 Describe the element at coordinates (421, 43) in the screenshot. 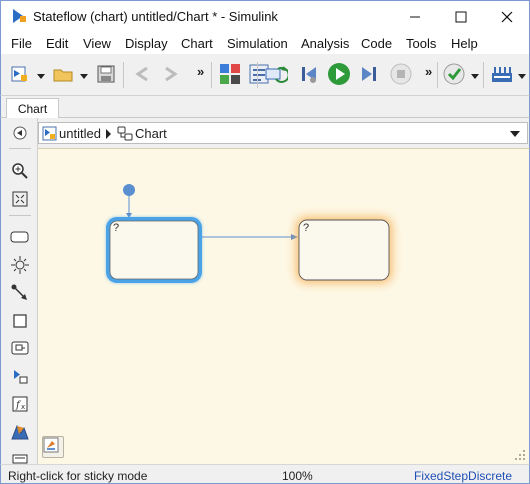

I see `menu-tools: Tools` at that location.